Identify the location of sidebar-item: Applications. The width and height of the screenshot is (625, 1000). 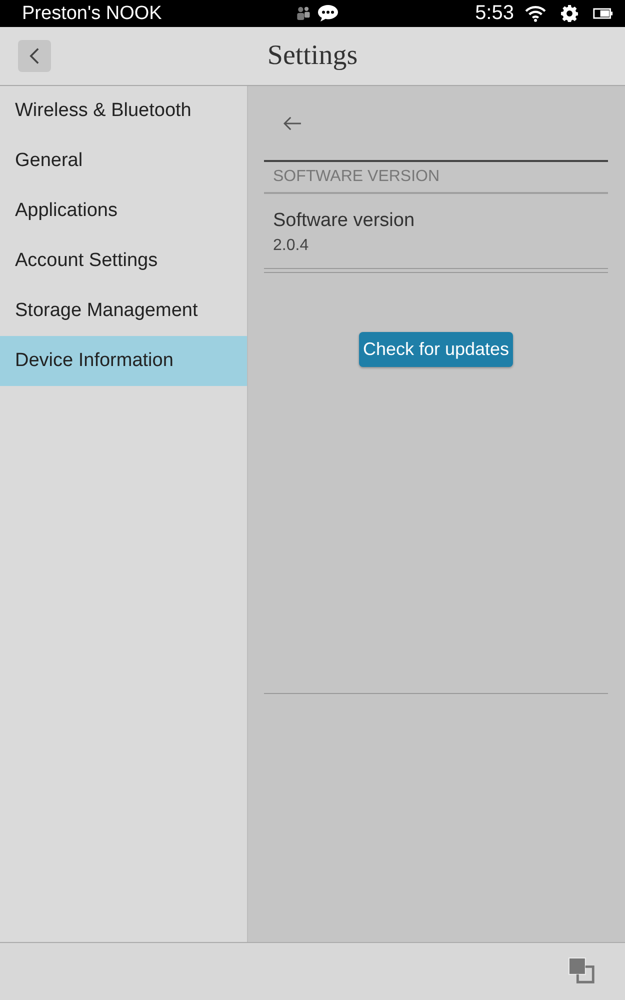
(123, 211).